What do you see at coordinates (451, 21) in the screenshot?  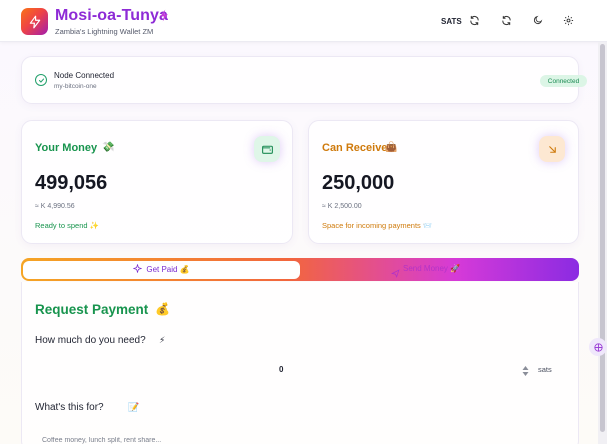 I see `unit-toggle-button: SATS` at bounding box center [451, 21].